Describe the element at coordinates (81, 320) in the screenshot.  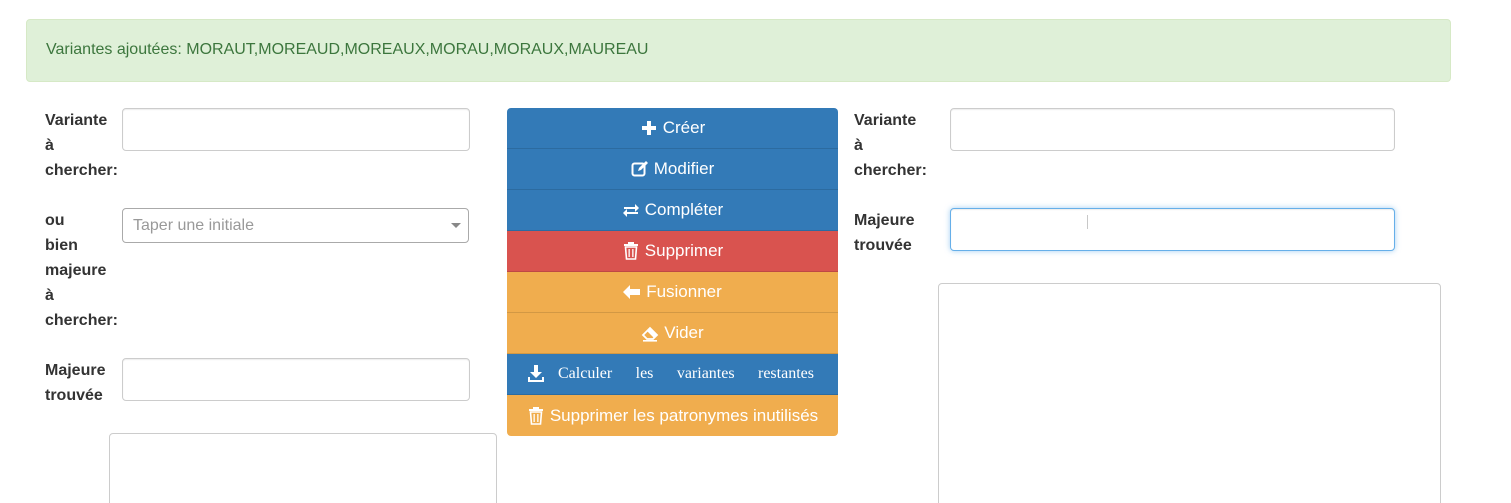
I see `left-major-search-label-line: chercher:` at that location.